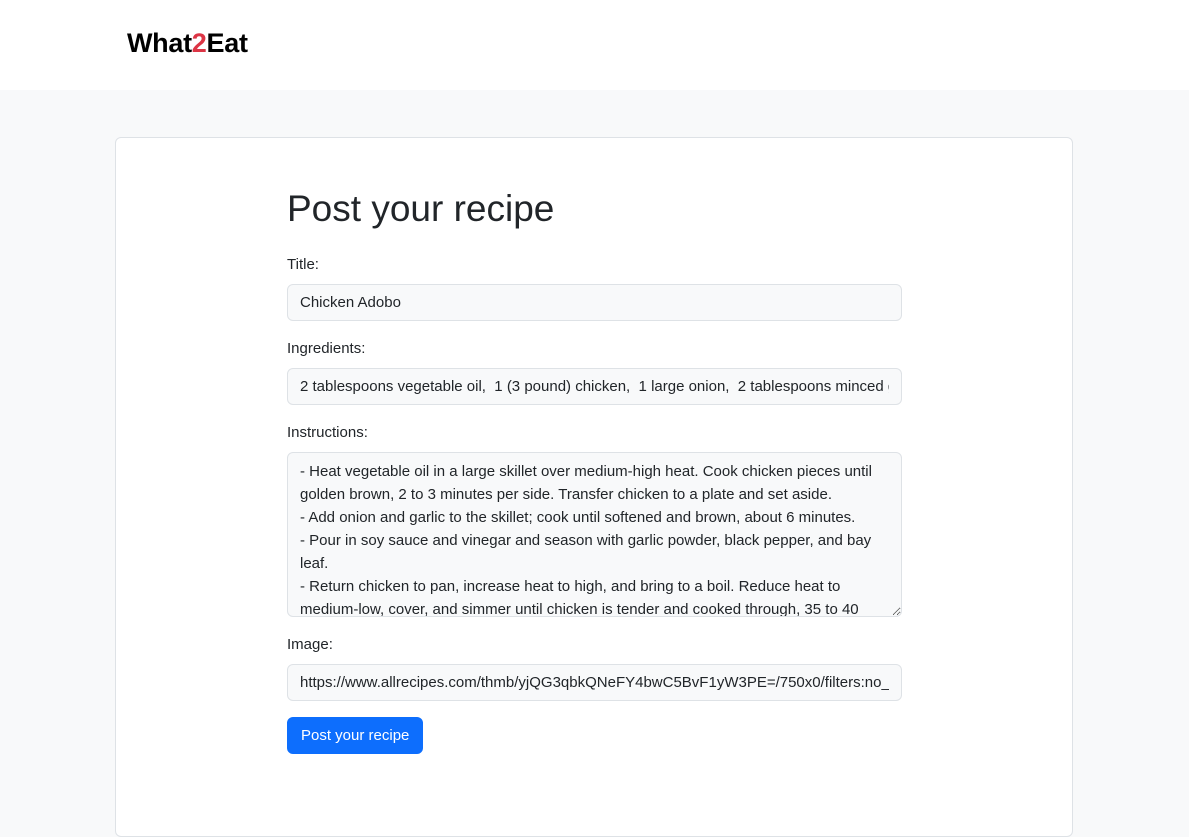 The width and height of the screenshot is (1189, 837). What do you see at coordinates (594, 302) in the screenshot?
I see `title-input` at bounding box center [594, 302].